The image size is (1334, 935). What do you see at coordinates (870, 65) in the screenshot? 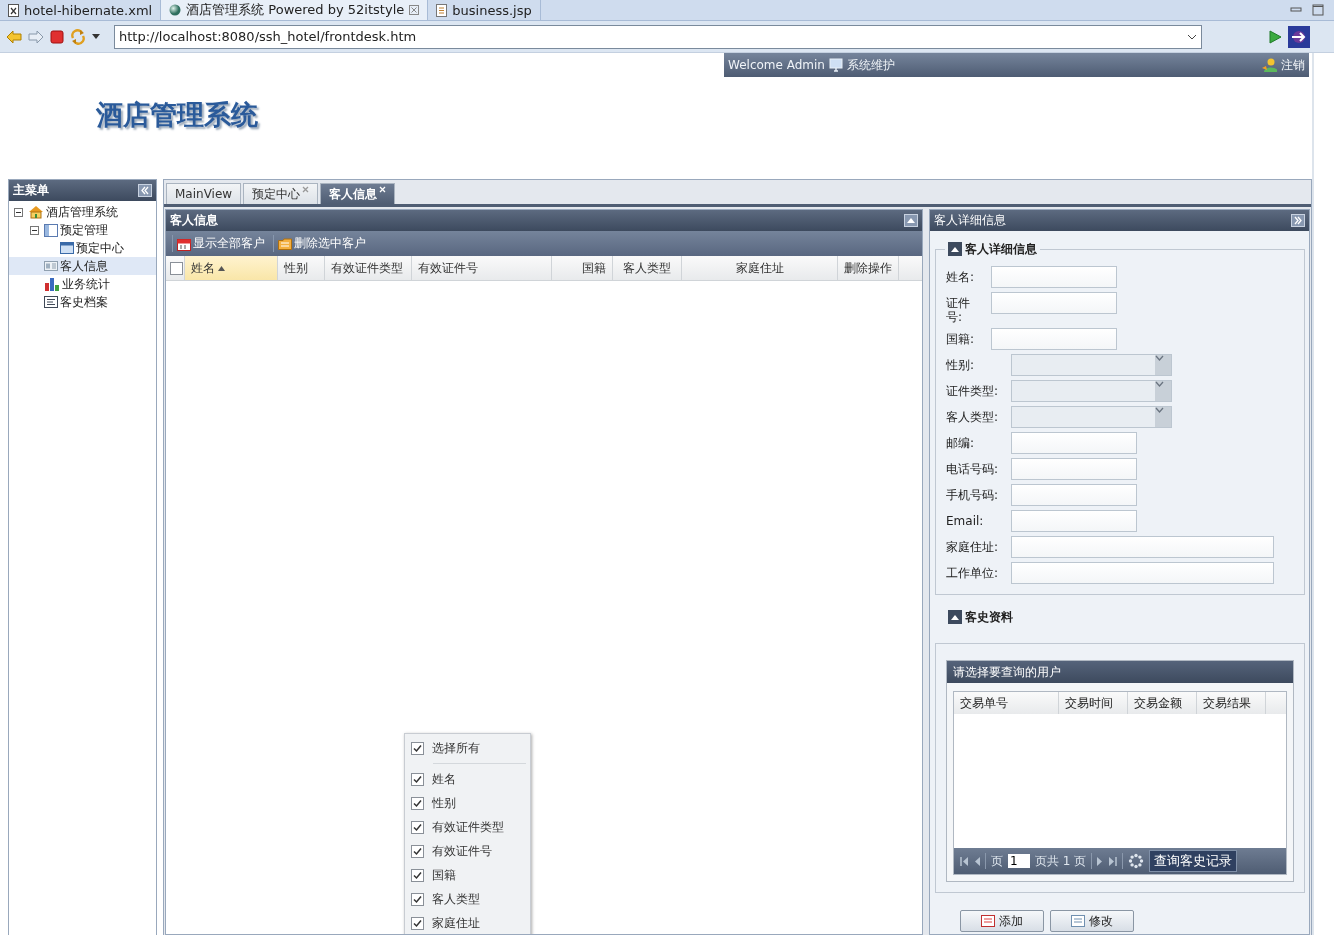
I see `maintenance-link: 系统维护` at bounding box center [870, 65].